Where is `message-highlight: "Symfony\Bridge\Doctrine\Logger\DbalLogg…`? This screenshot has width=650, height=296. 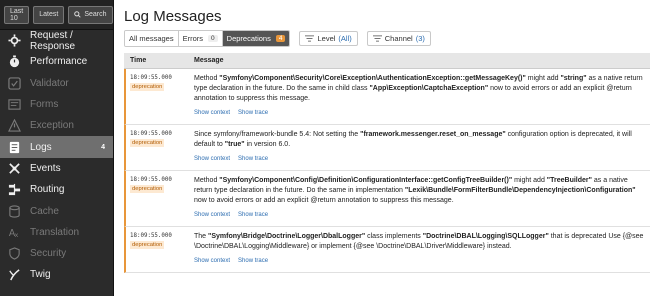
message-highlight: "Symfony\Bridge\Doctrine\Logger\DbalLogg… is located at coordinates (287, 236).